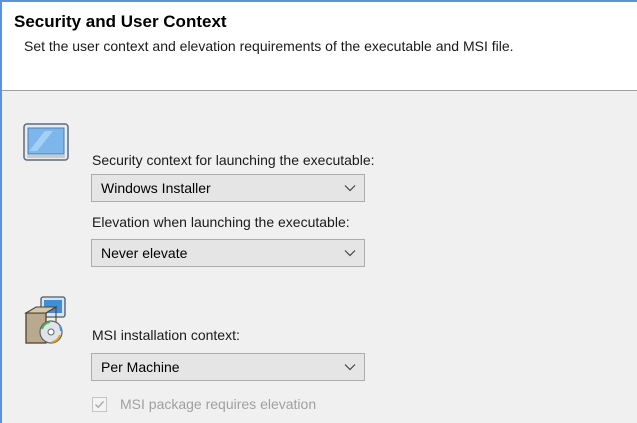 Image resolution: width=637 pixels, height=423 pixels. I want to click on checkmark-icon, so click(100, 405).